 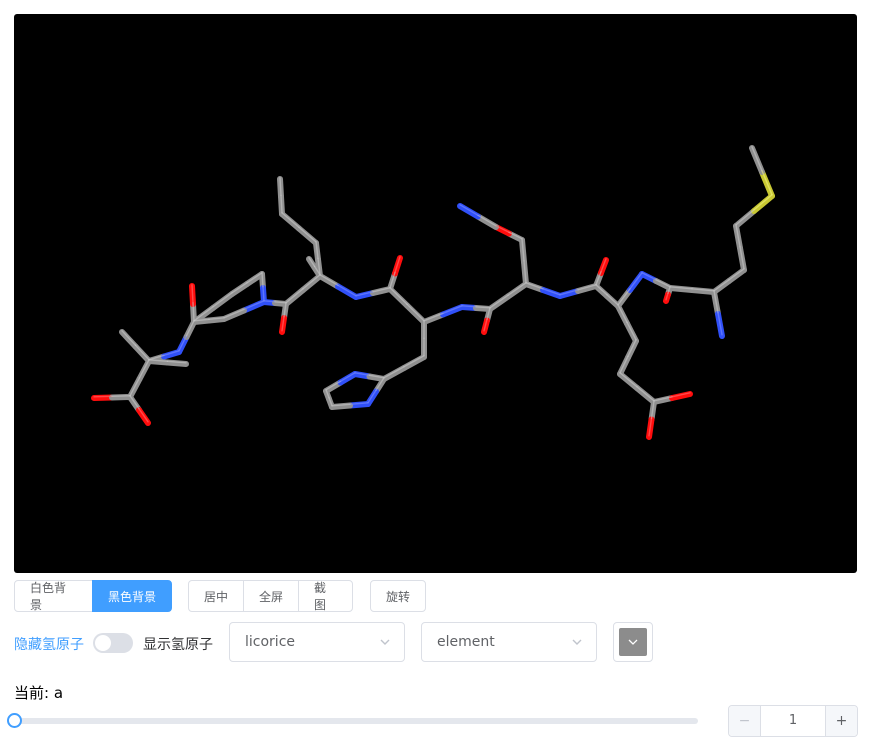 I want to click on white-background-button: 白色背景, so click(x=53, y=596).